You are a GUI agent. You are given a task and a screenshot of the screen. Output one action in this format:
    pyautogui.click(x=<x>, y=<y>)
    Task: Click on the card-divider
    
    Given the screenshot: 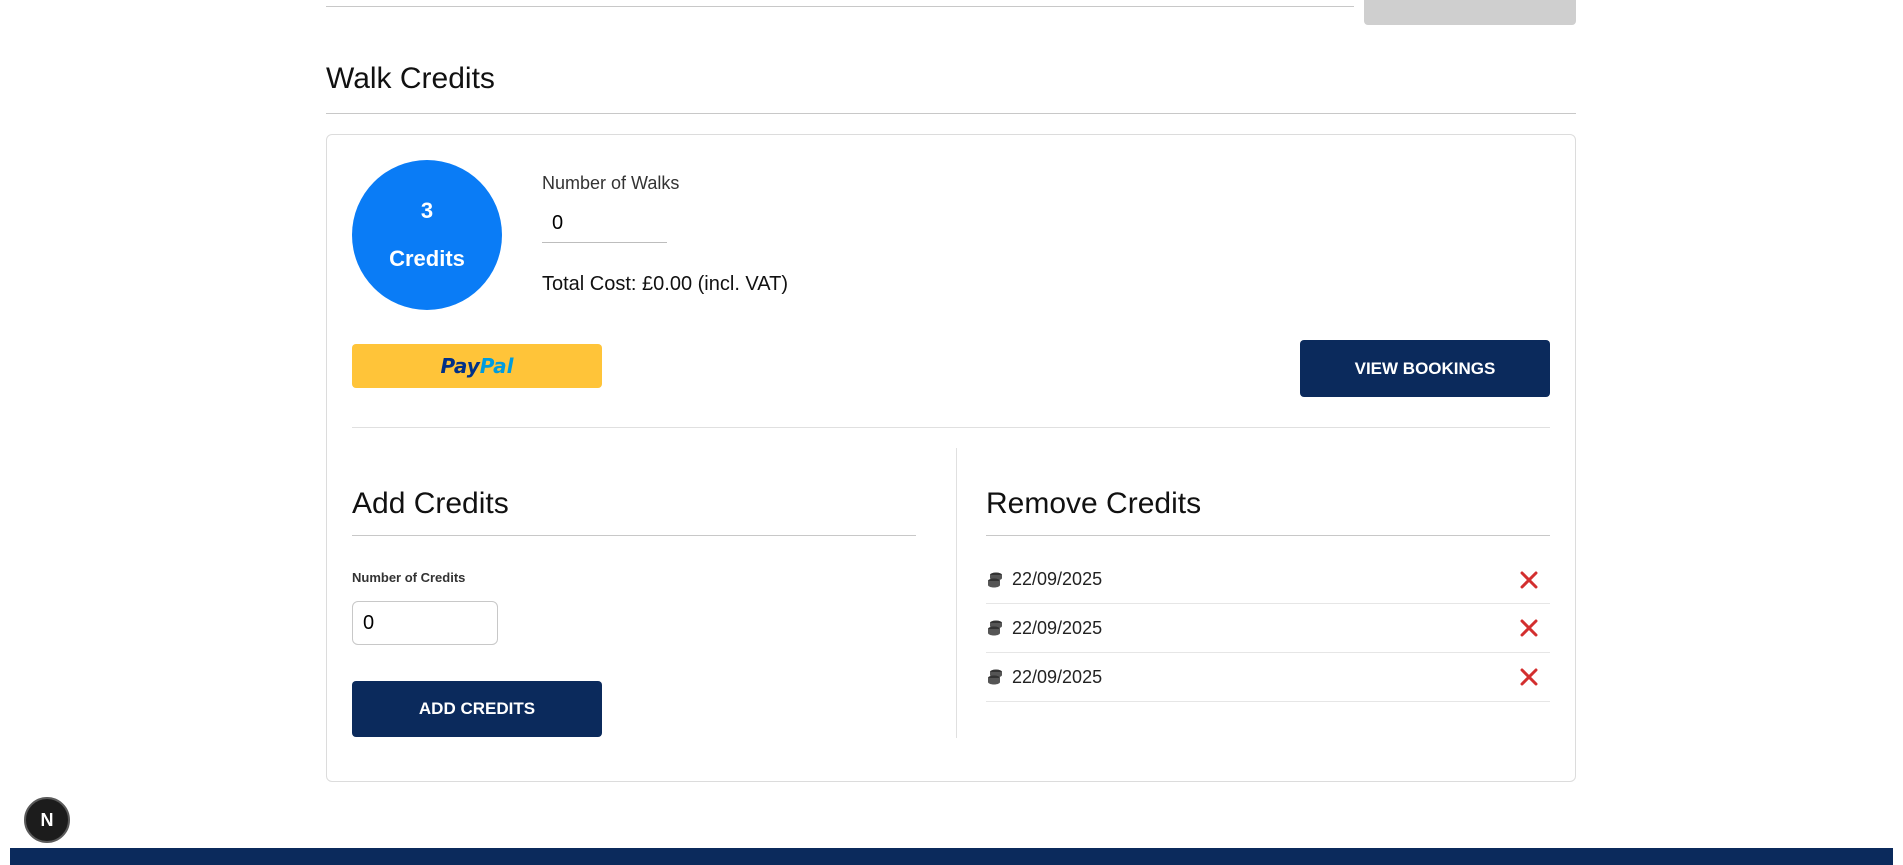 What is the action you would take?
    pyautogui.click(x=951, y=427)
    